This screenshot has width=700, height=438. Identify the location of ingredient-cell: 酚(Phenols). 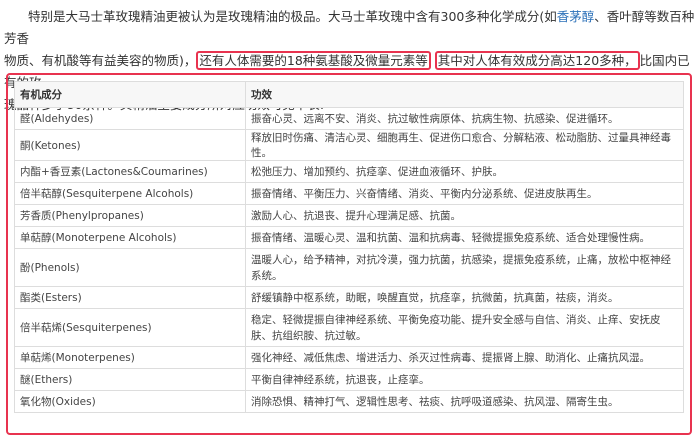
(130, 267).